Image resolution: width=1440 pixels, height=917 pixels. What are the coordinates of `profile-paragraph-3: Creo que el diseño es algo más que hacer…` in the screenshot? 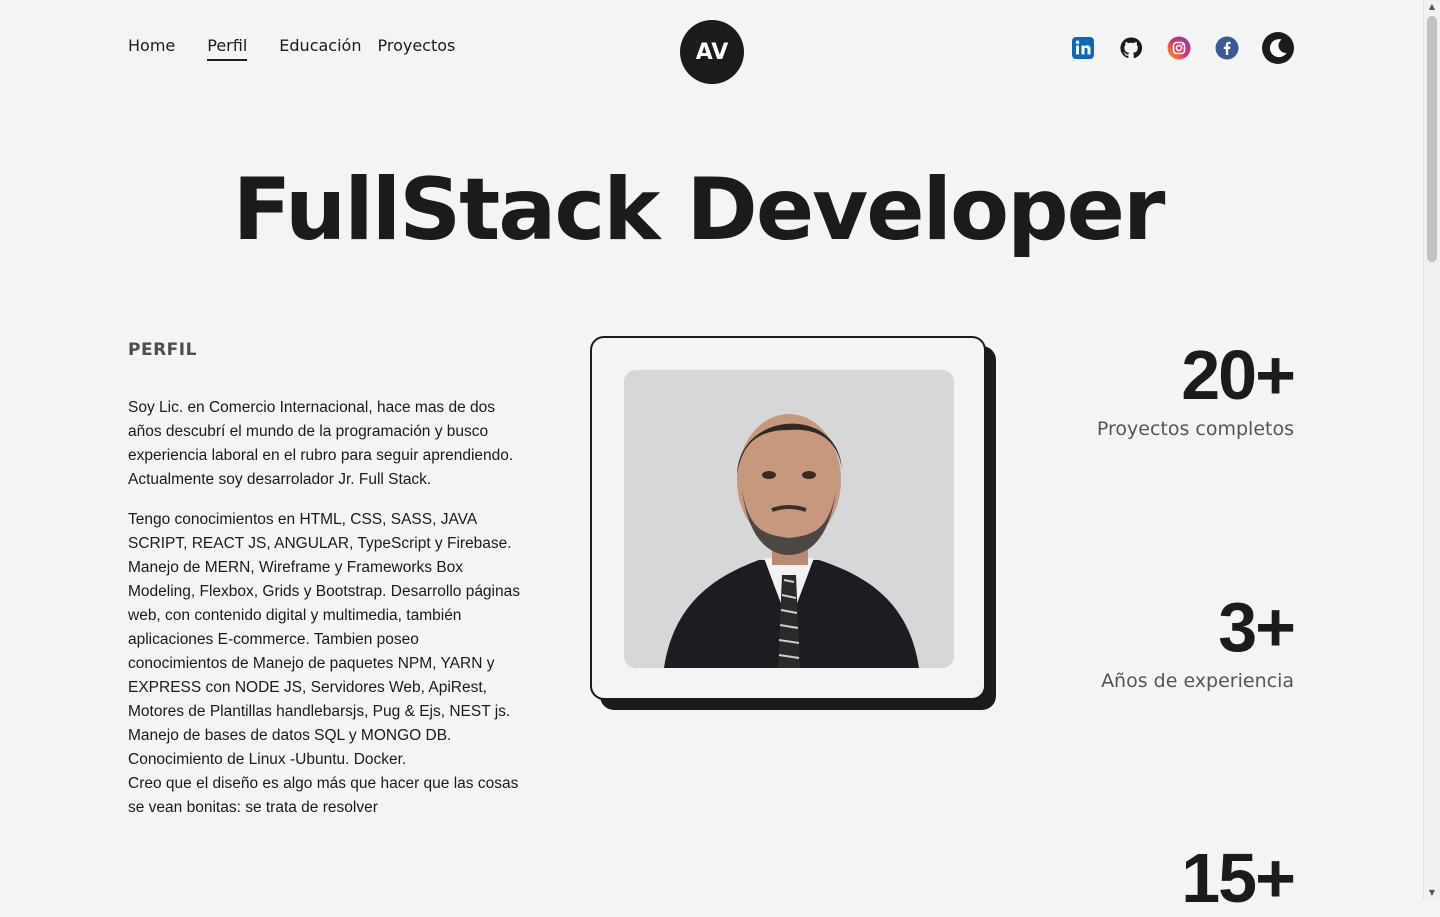 It's located at (323, 795).